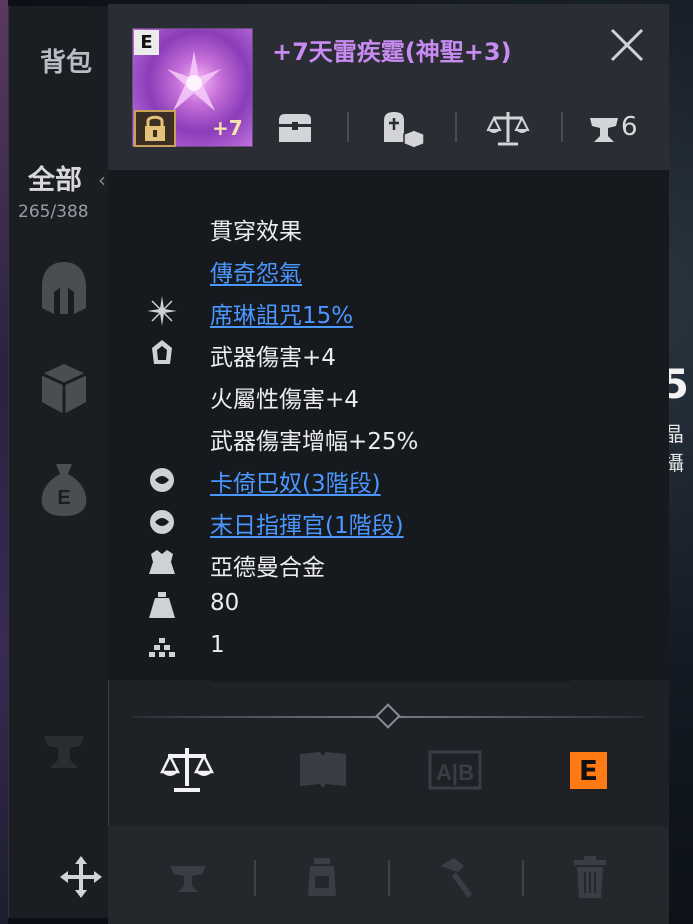 The height and width of the screenshot is (924, 693). Describe the element at coordinates (456, 877) in the screenshot. I see `hammer-icon` at that location.